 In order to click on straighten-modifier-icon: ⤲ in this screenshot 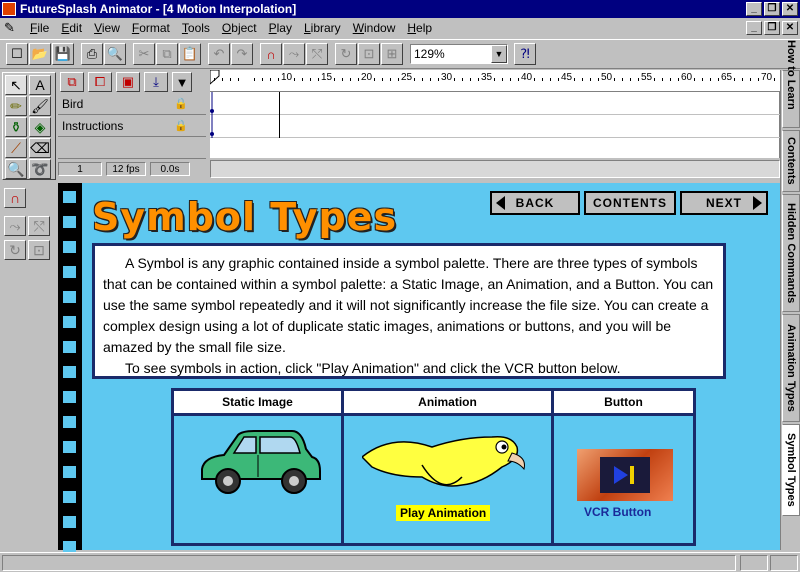, I will do `click(39, 226)`.